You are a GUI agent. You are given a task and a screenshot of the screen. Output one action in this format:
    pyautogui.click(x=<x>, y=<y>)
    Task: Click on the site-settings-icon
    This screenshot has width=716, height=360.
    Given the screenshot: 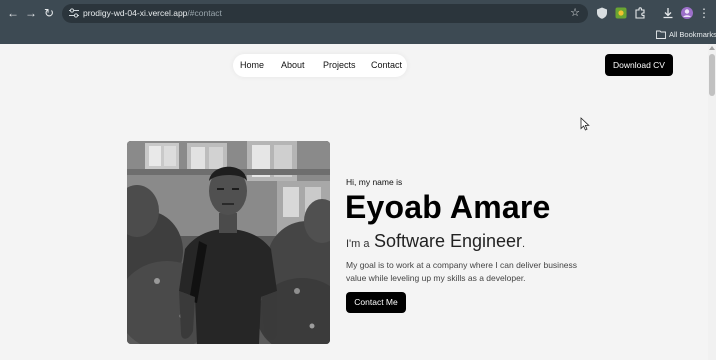 What is the action you would take?
    pyautogui.click(x=74, y=13)
    